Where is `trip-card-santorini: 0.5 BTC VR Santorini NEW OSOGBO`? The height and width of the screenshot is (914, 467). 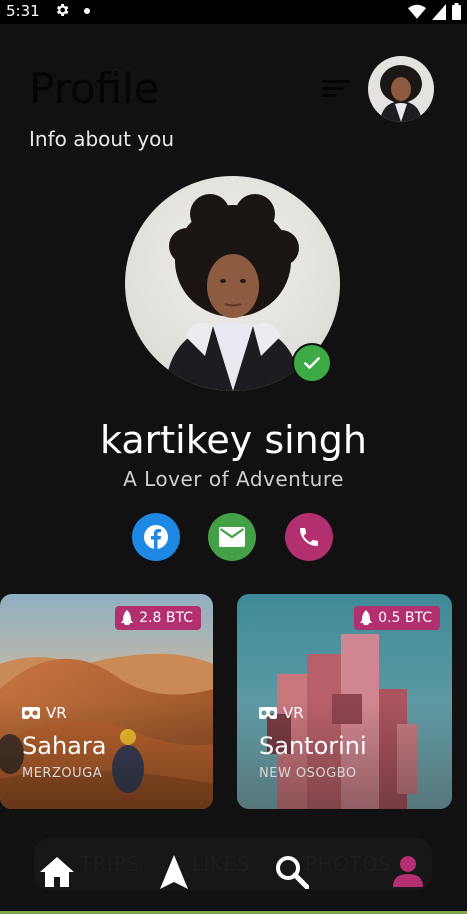 trip-card-santorini: 0.5 BTC VR Santorini NEW OSOGBO is located at coordinates (344, 701).